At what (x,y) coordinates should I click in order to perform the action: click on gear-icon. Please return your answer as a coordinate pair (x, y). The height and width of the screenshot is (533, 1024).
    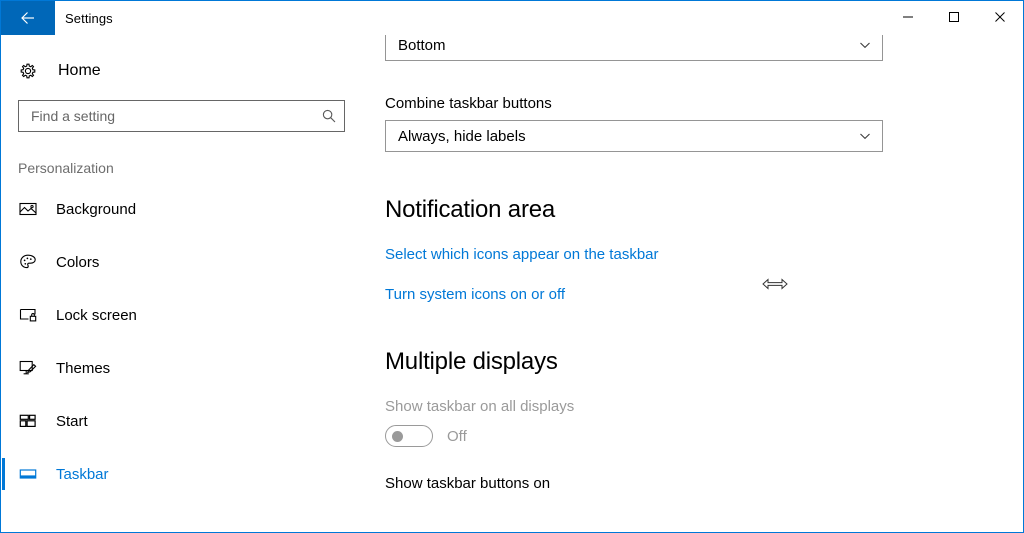
    Looking at the image, I should click on (33, 71).